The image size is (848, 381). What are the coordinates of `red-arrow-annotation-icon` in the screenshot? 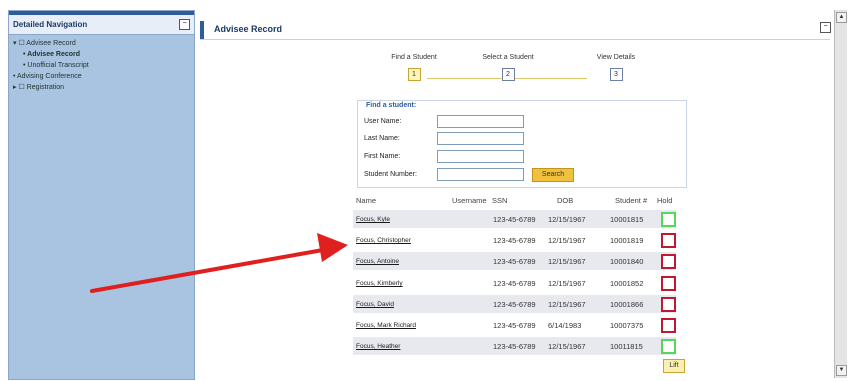 It's located at (219, 263).